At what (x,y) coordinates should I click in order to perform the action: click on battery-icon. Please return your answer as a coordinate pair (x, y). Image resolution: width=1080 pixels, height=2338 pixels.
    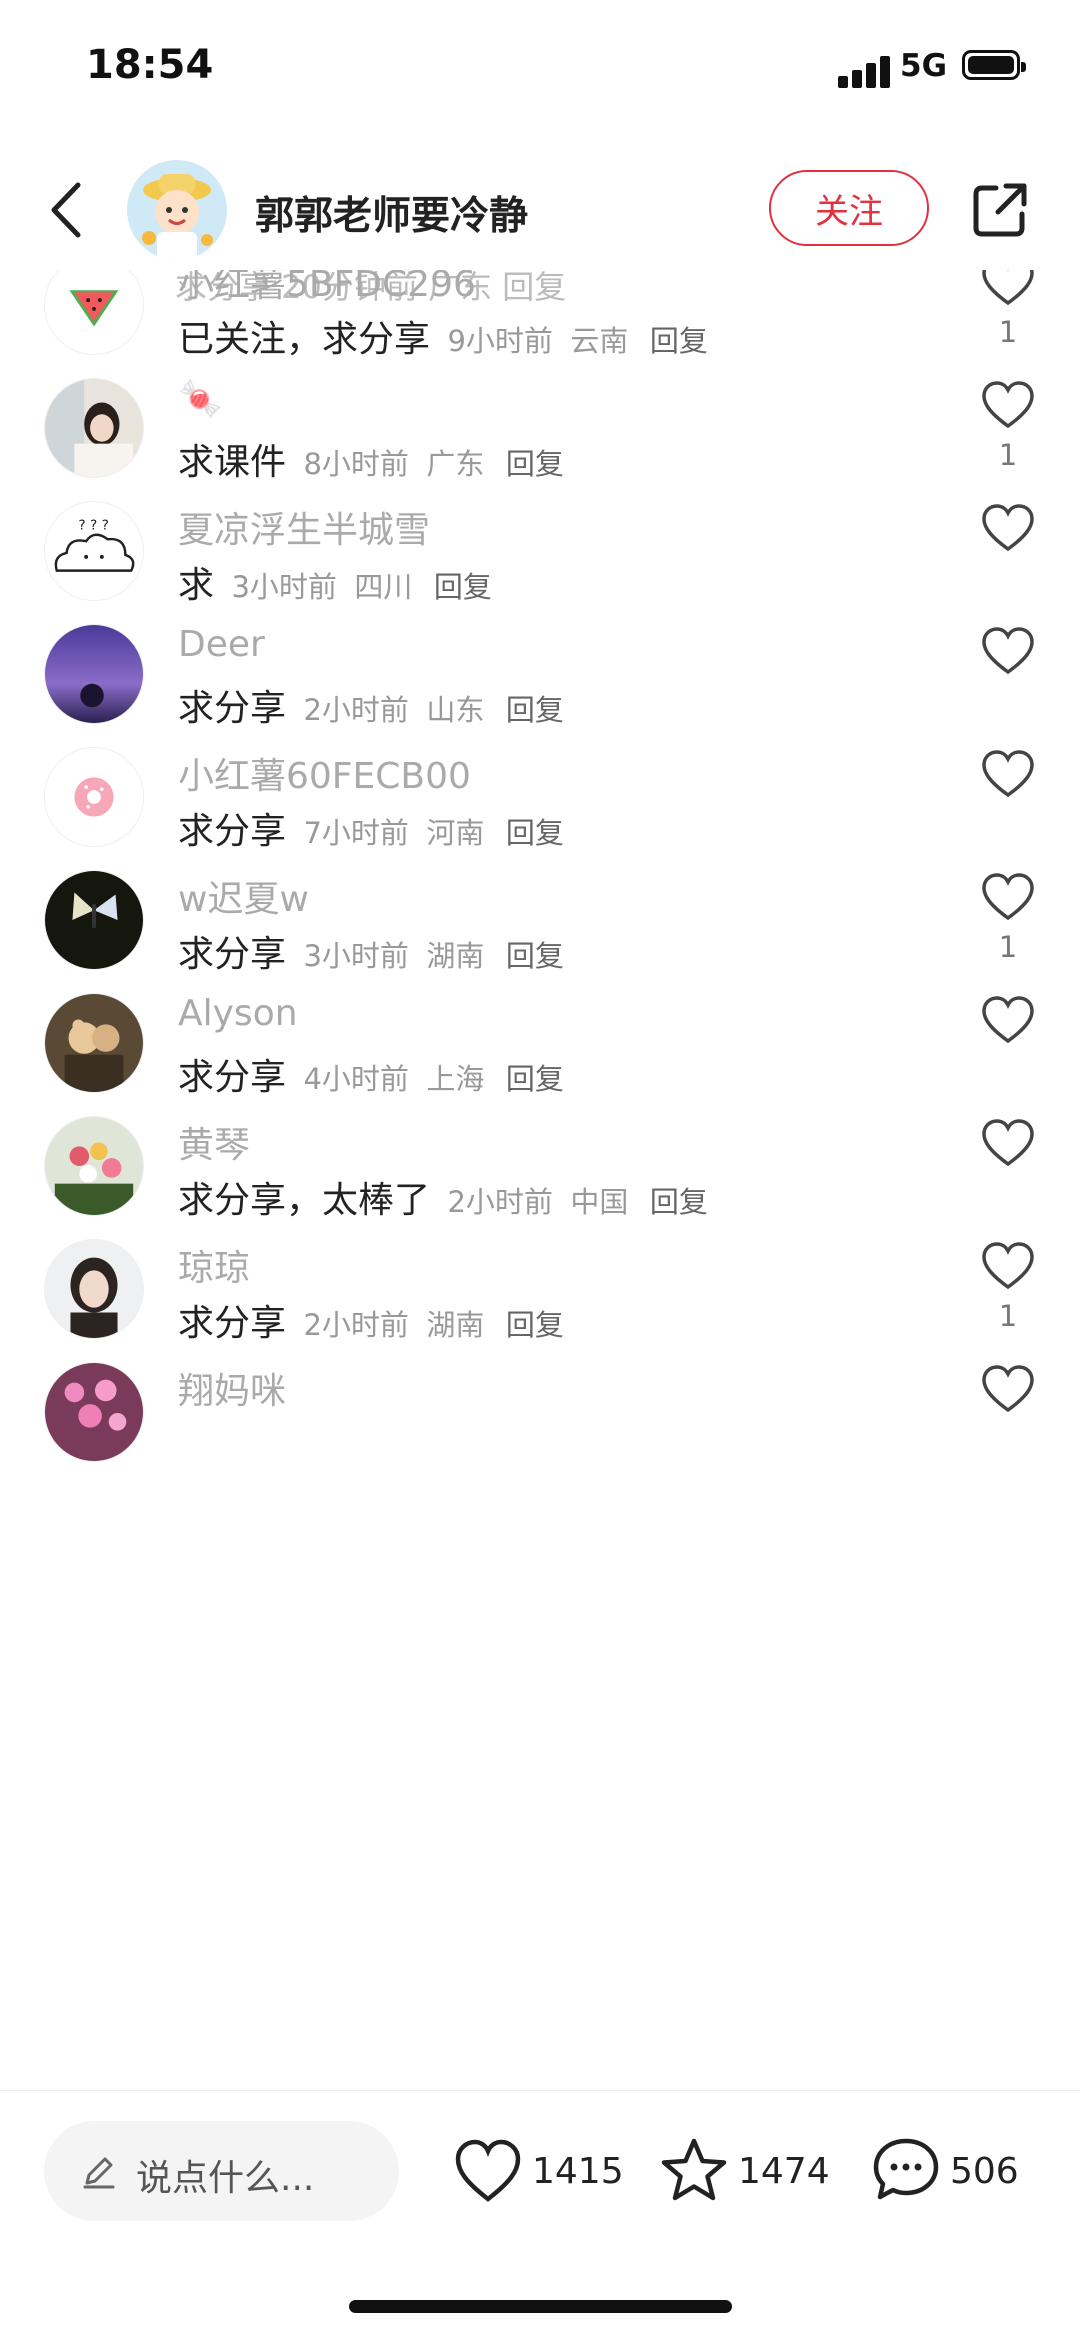
    Looking at the image, I should click on (994, 65).